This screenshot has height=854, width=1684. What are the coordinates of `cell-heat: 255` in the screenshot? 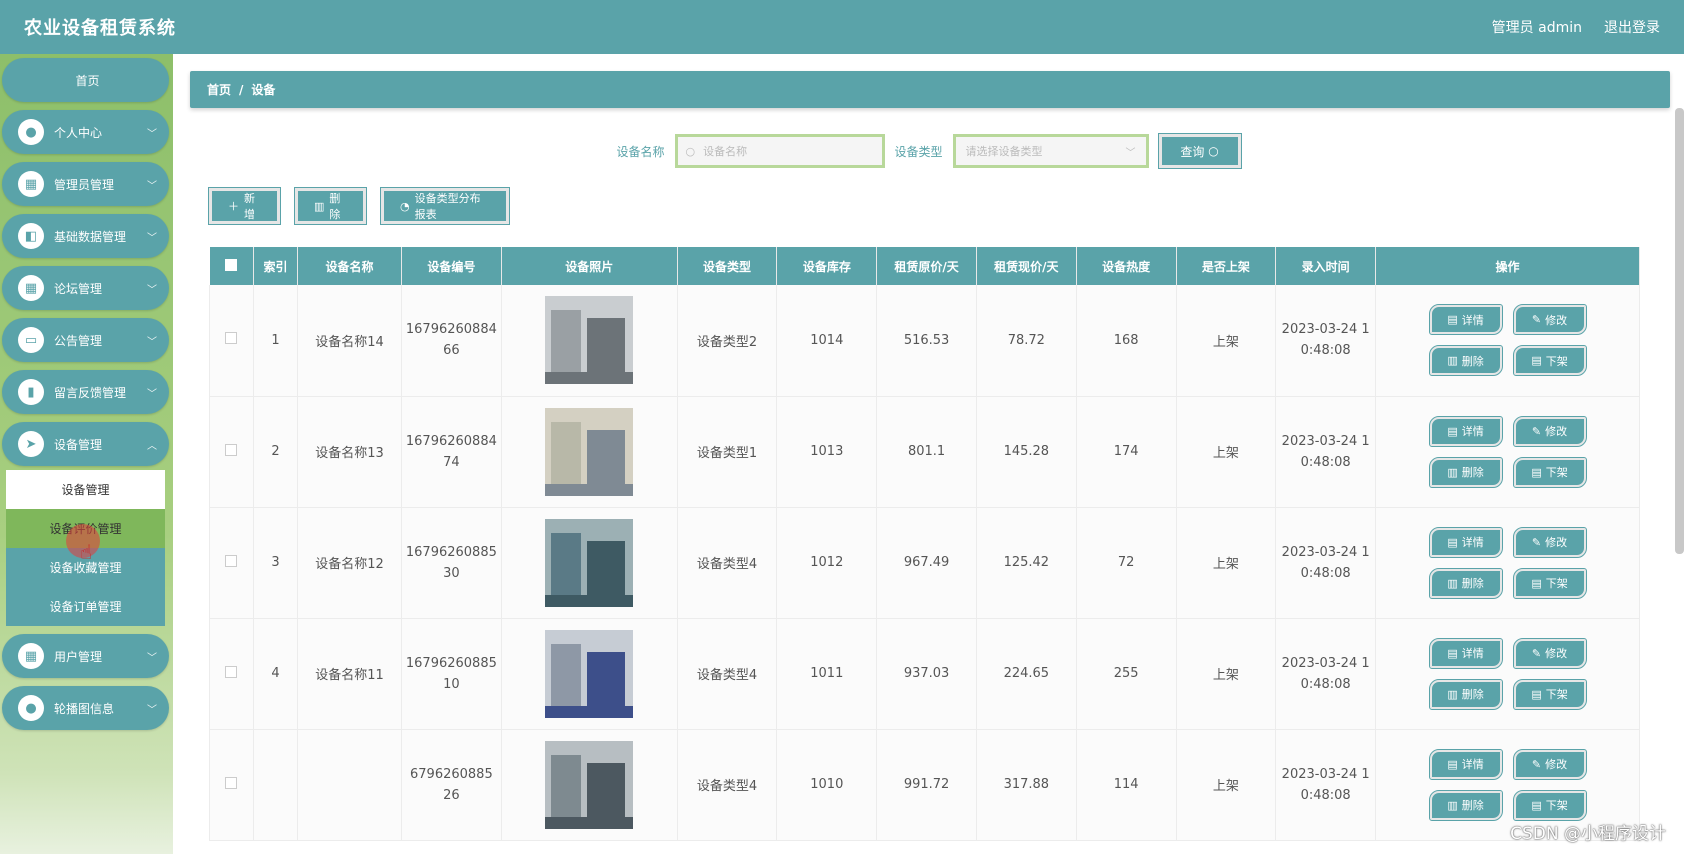 It's located at (1126, 674).